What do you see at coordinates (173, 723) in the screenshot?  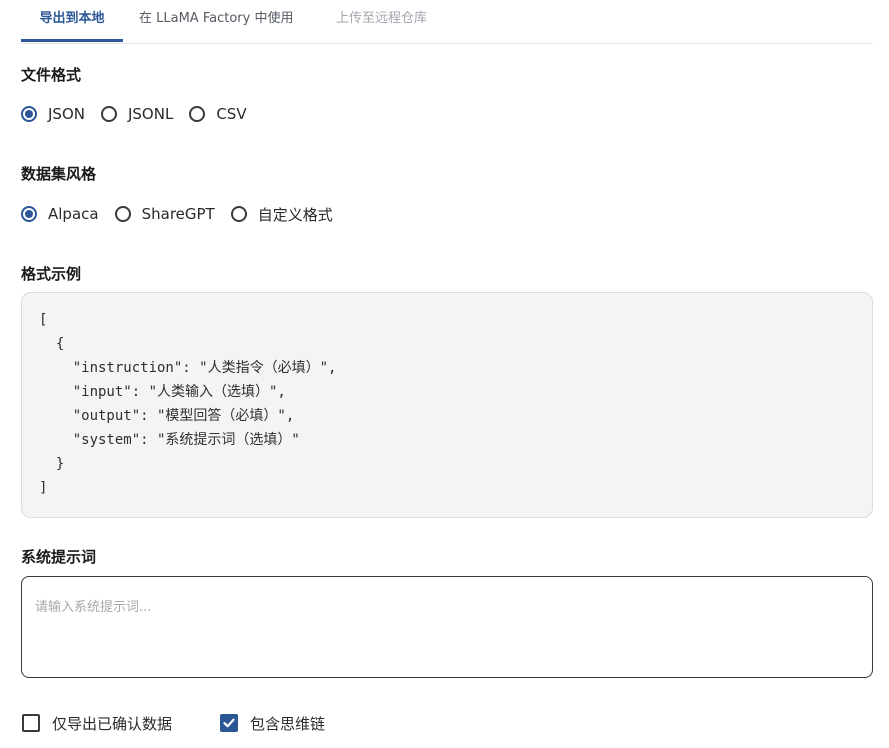 I see `export-options: 仅导出已确认数据 包含思维链` at bounding box center [173, 723].